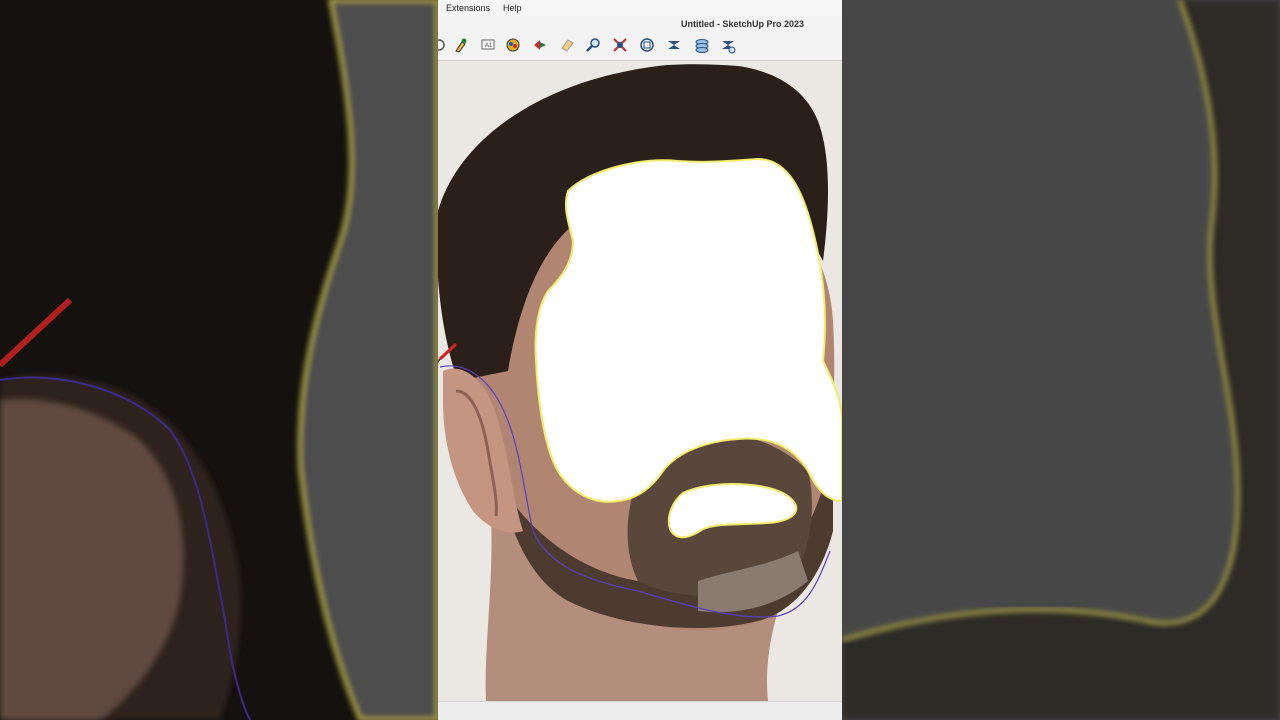 The width and height of the screenshot is (1280, 720). Describe the element at coordinates (640, 710) in the screenshot. I see `status-bar` at that location.